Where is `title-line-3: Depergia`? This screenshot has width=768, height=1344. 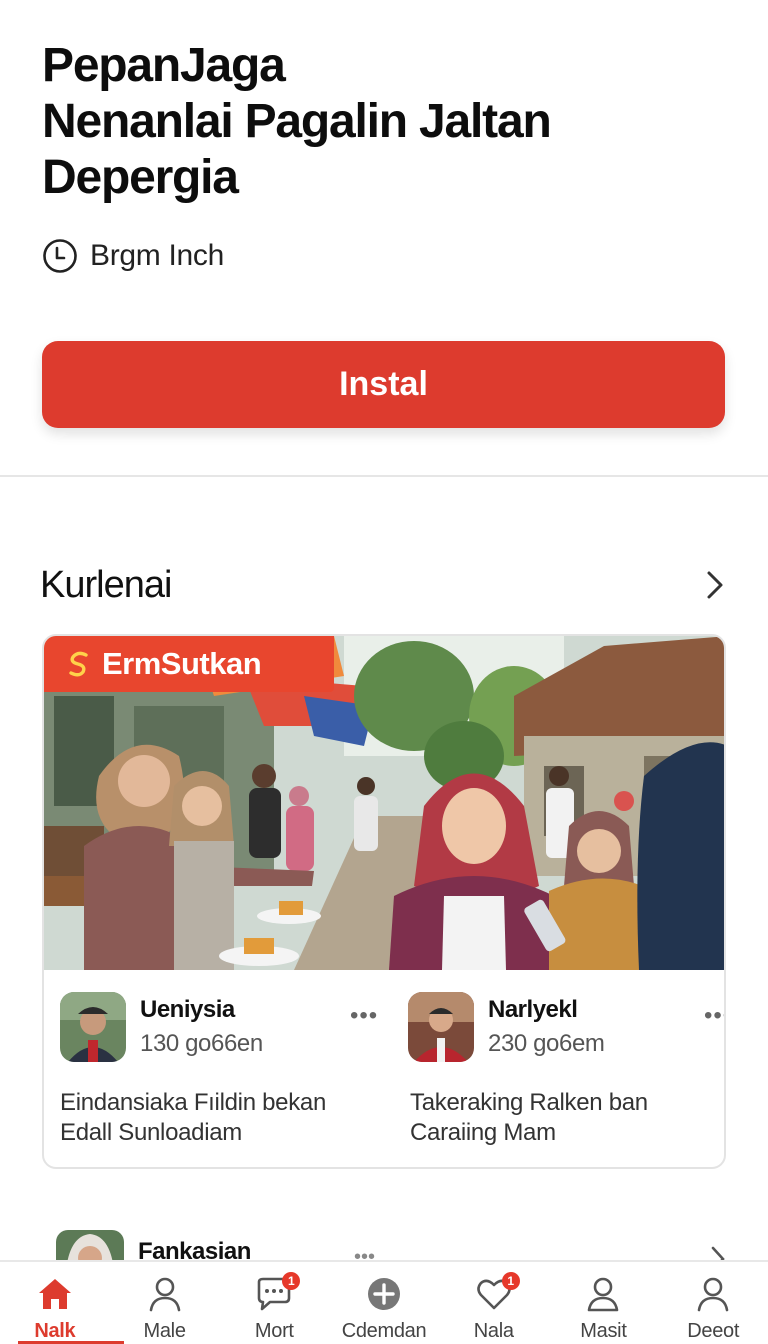
title-line-3: Depergia is located at coordinates (140, 177).